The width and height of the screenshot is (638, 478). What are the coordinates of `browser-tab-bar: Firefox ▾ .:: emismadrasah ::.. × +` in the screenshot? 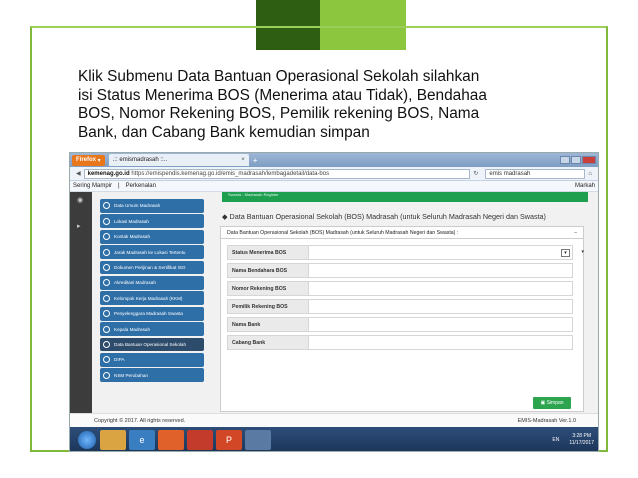 It's located at (334, 160).